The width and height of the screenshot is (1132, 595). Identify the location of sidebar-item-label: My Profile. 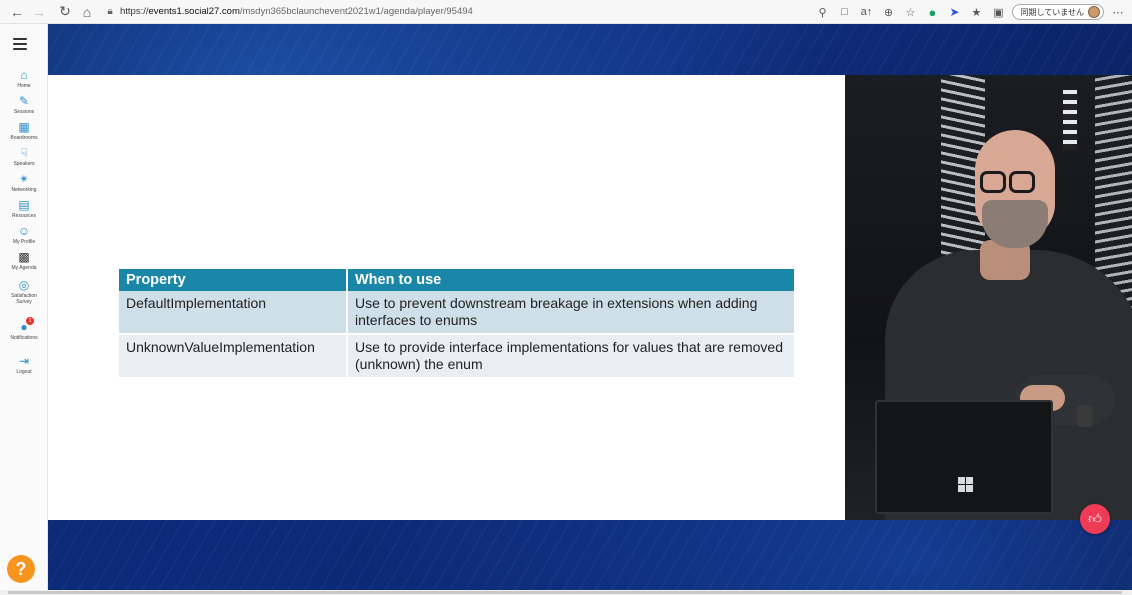
(24, 242).